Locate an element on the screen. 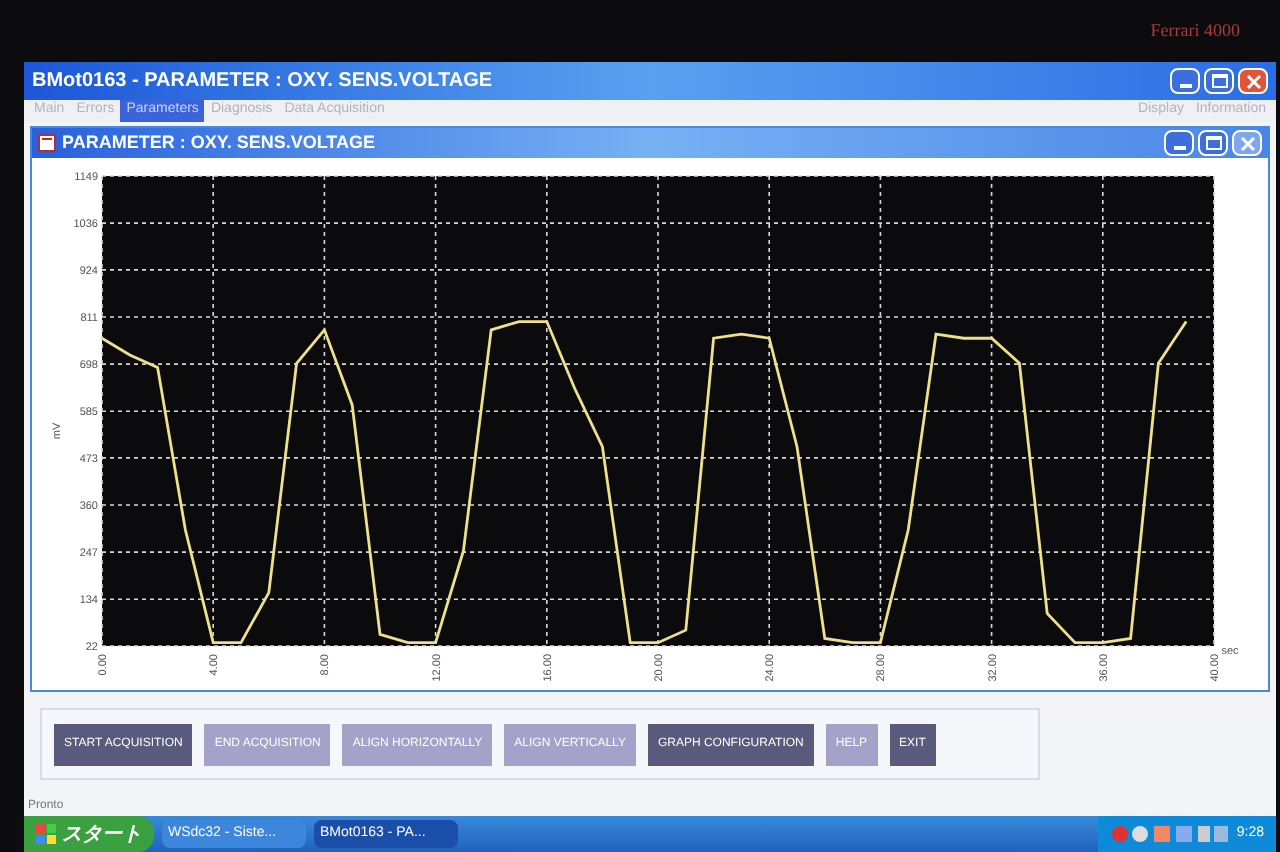 This screenshot has width=1280, height=852. windows-flag-icon is located at coordinates (46, 834).